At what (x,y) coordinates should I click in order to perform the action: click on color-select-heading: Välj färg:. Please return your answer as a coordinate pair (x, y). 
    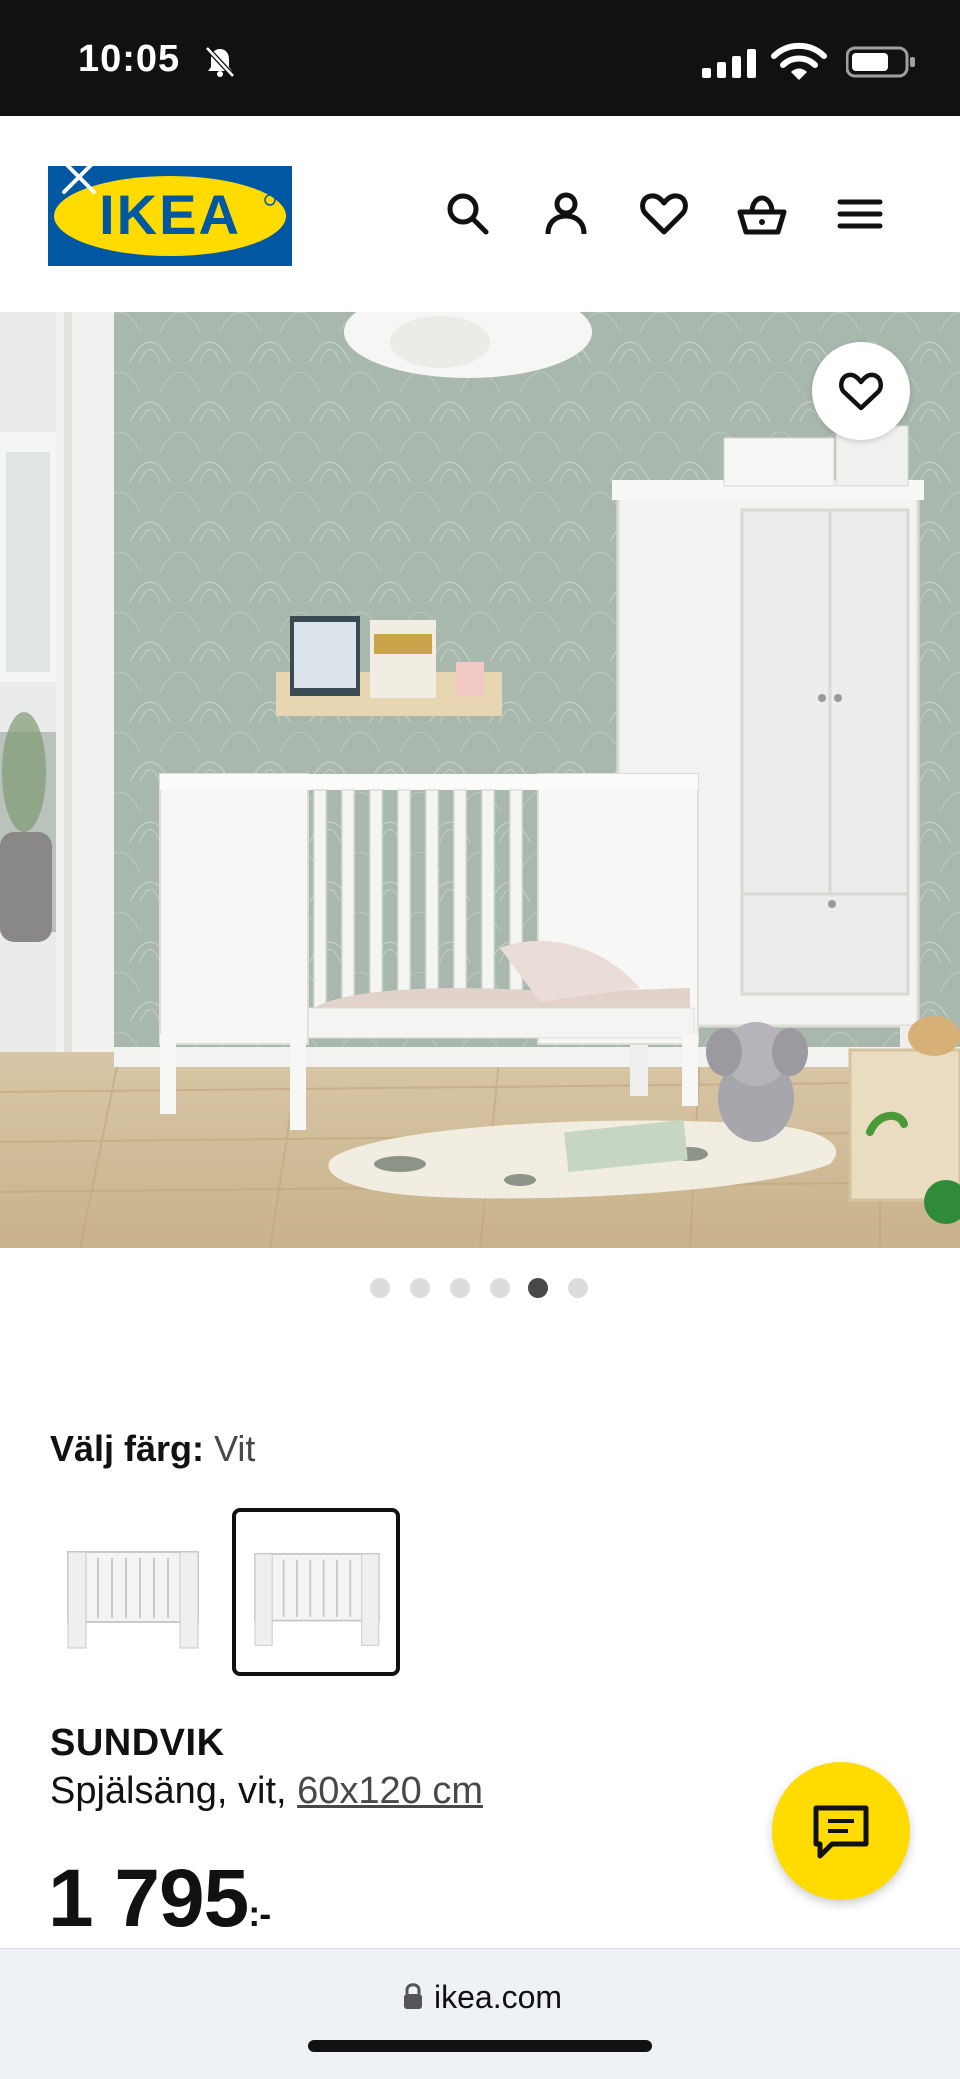
    Looking at the image, I should click on (127, 1448).